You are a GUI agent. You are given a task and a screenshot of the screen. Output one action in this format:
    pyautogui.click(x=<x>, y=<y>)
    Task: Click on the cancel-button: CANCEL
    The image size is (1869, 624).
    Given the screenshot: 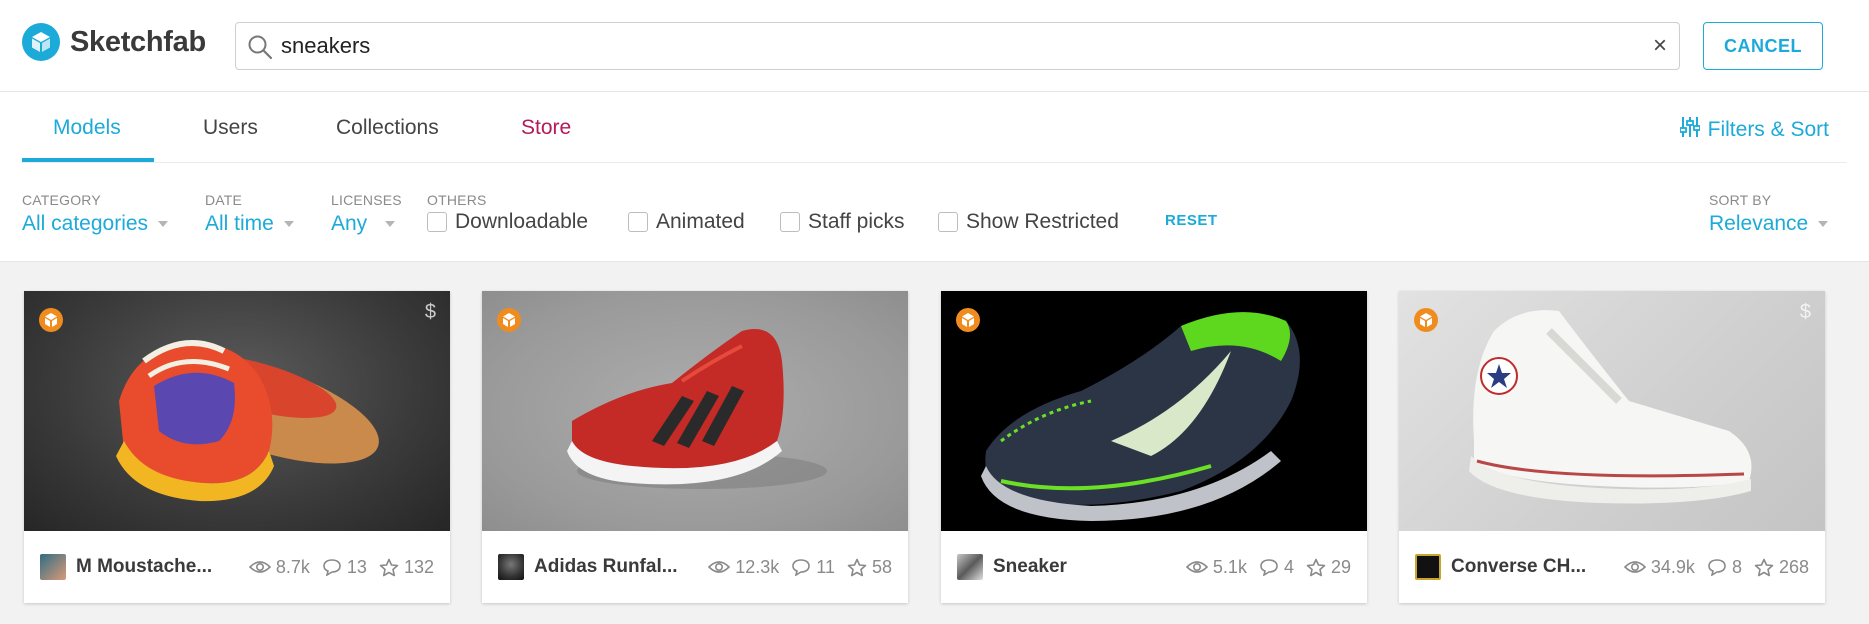 What is the action you would take?
    pyautogui.click(x=1763, y=46)
    